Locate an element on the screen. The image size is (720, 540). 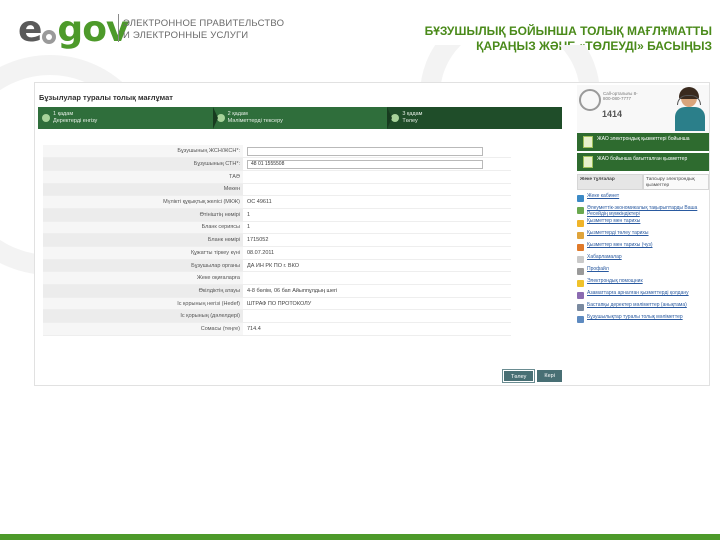
tab-individuals: Жеке тұлғалар is located at coordinates (610, 182).